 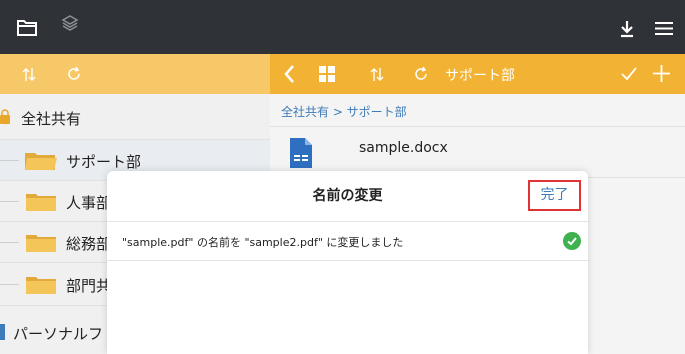 What do you see at coordinates (89, 244) in the screenshot?
I see `tree-item-label: 総務部` at bounding box center [89, 244].